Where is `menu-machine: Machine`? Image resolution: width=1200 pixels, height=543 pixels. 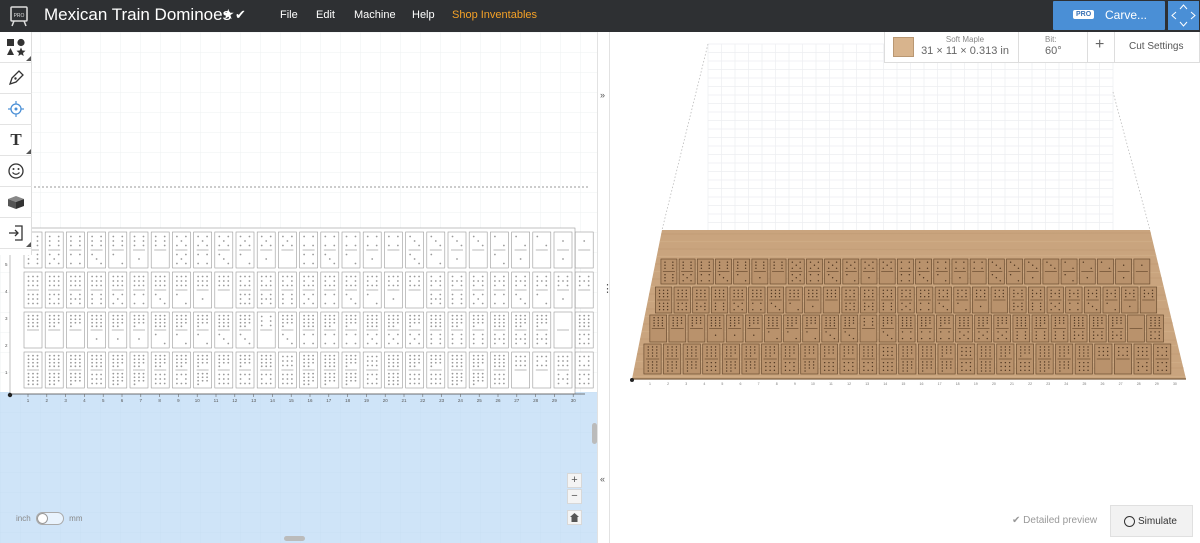
menu-machine: Machine is located at coordinates (375, 15).